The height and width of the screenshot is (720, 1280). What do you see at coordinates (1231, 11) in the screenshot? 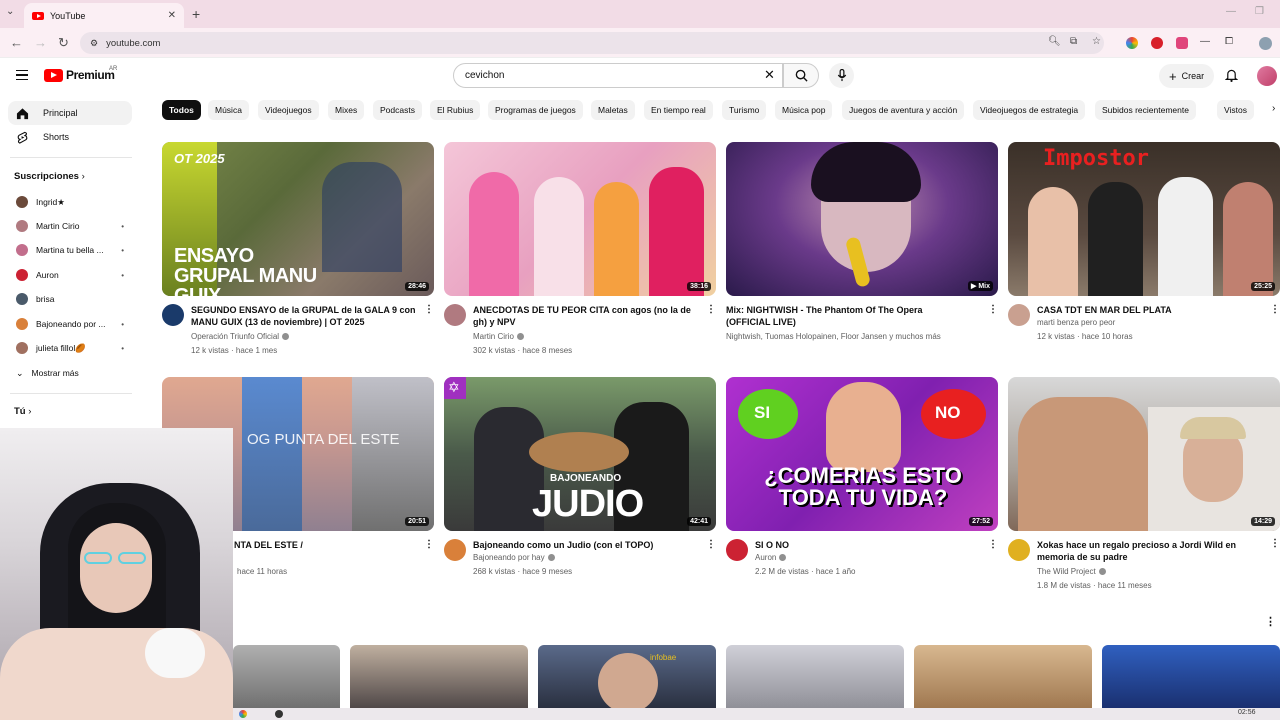
I see `minimize-icon: —` at bounding box center [1231, 11].